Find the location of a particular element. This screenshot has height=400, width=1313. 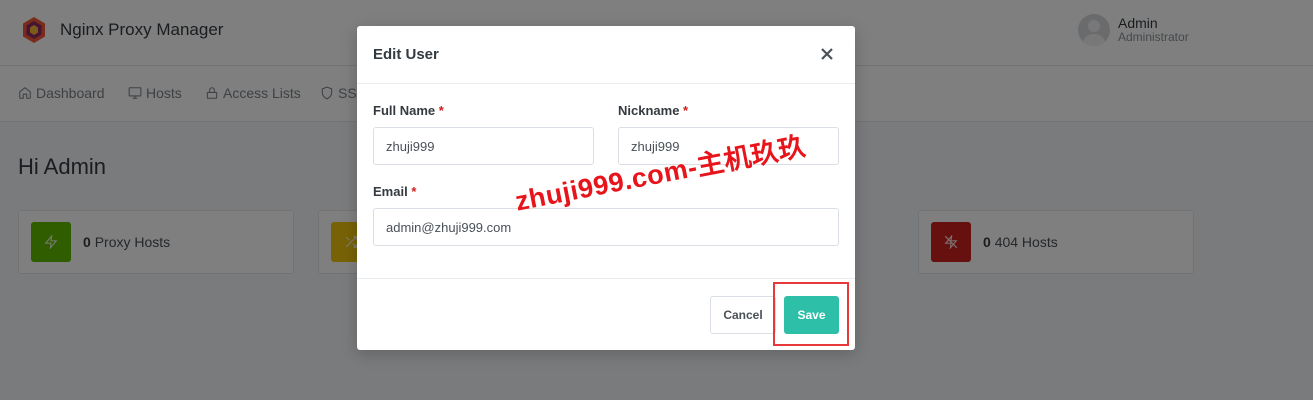

full-name-input is located at coordinates (483, 146).